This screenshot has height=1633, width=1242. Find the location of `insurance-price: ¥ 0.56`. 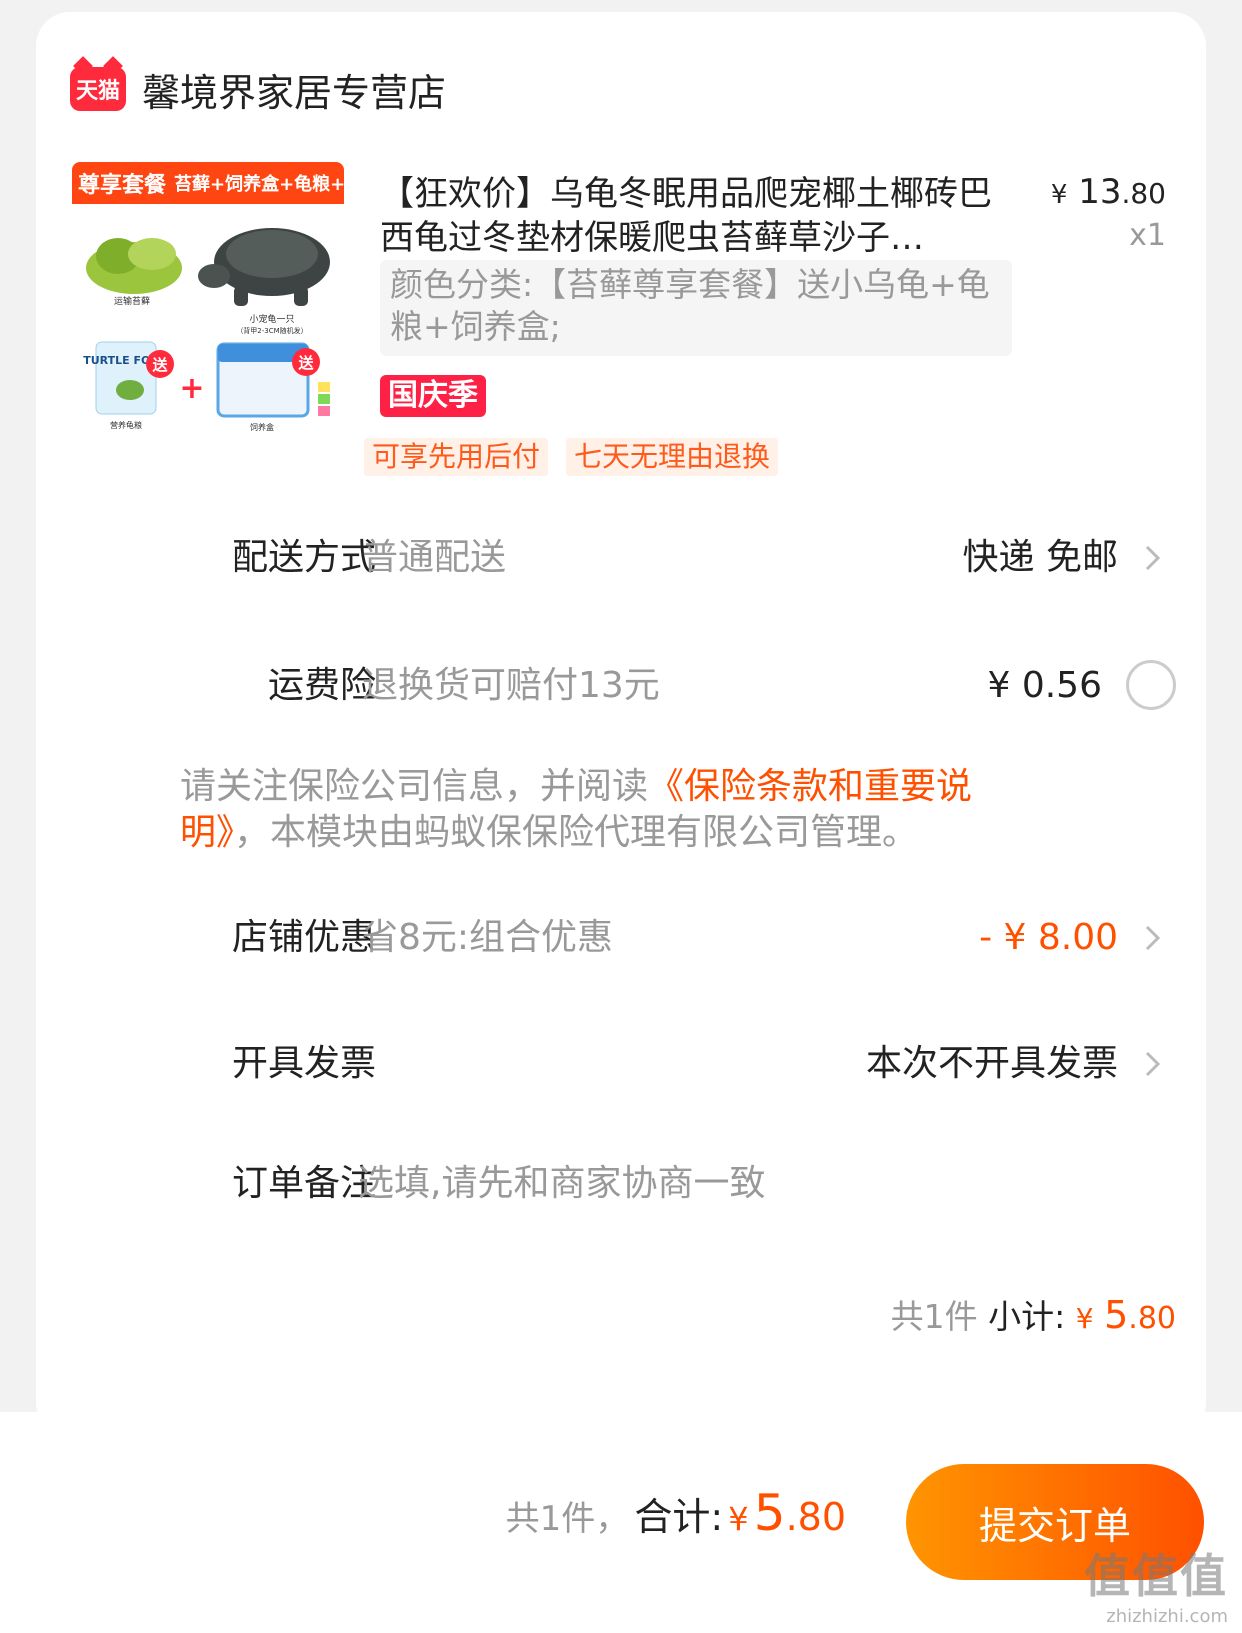

insurance-price: ¥ 0.56 is located at coordinates (1044, 685).